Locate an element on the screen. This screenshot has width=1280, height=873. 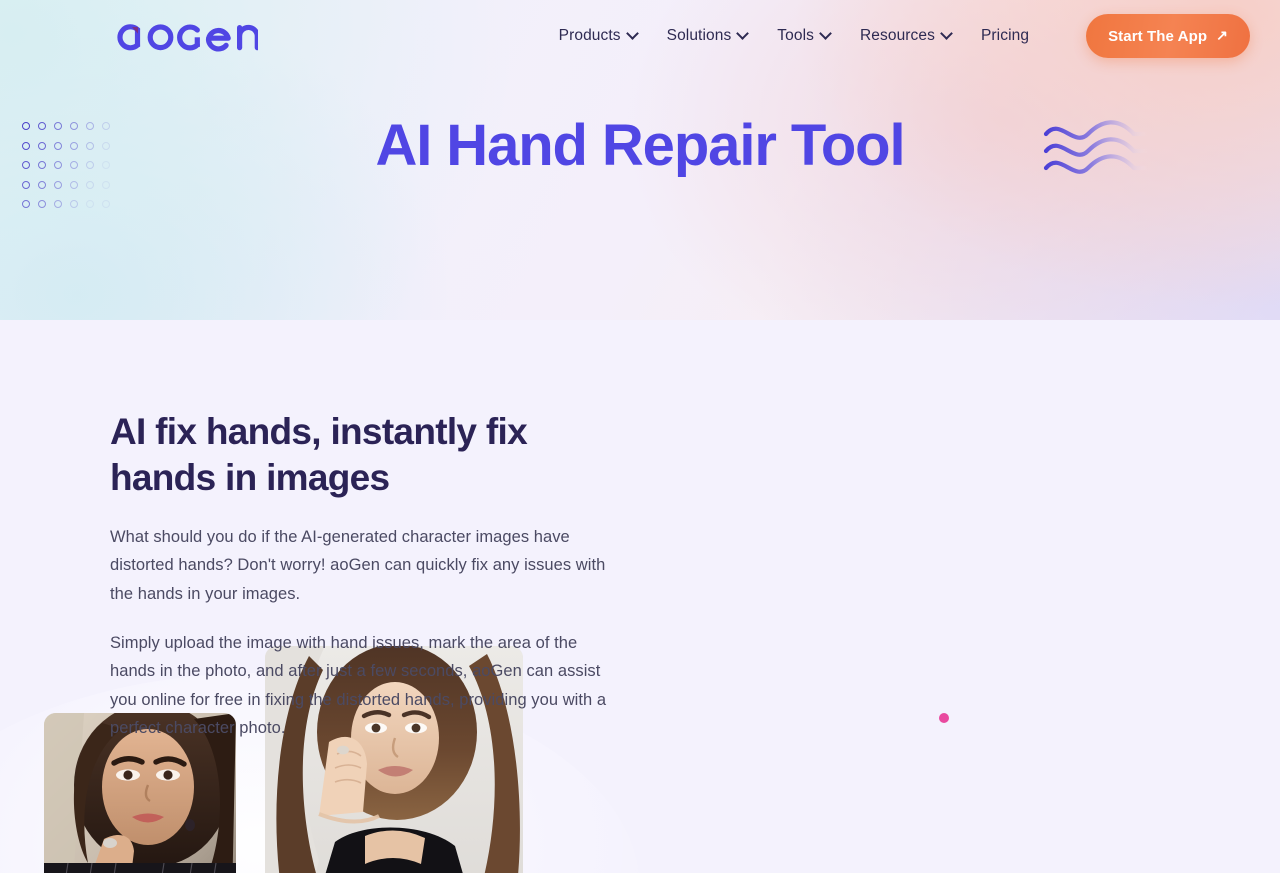
nav-item-tools: Tools is located at coordinates (804, 35).